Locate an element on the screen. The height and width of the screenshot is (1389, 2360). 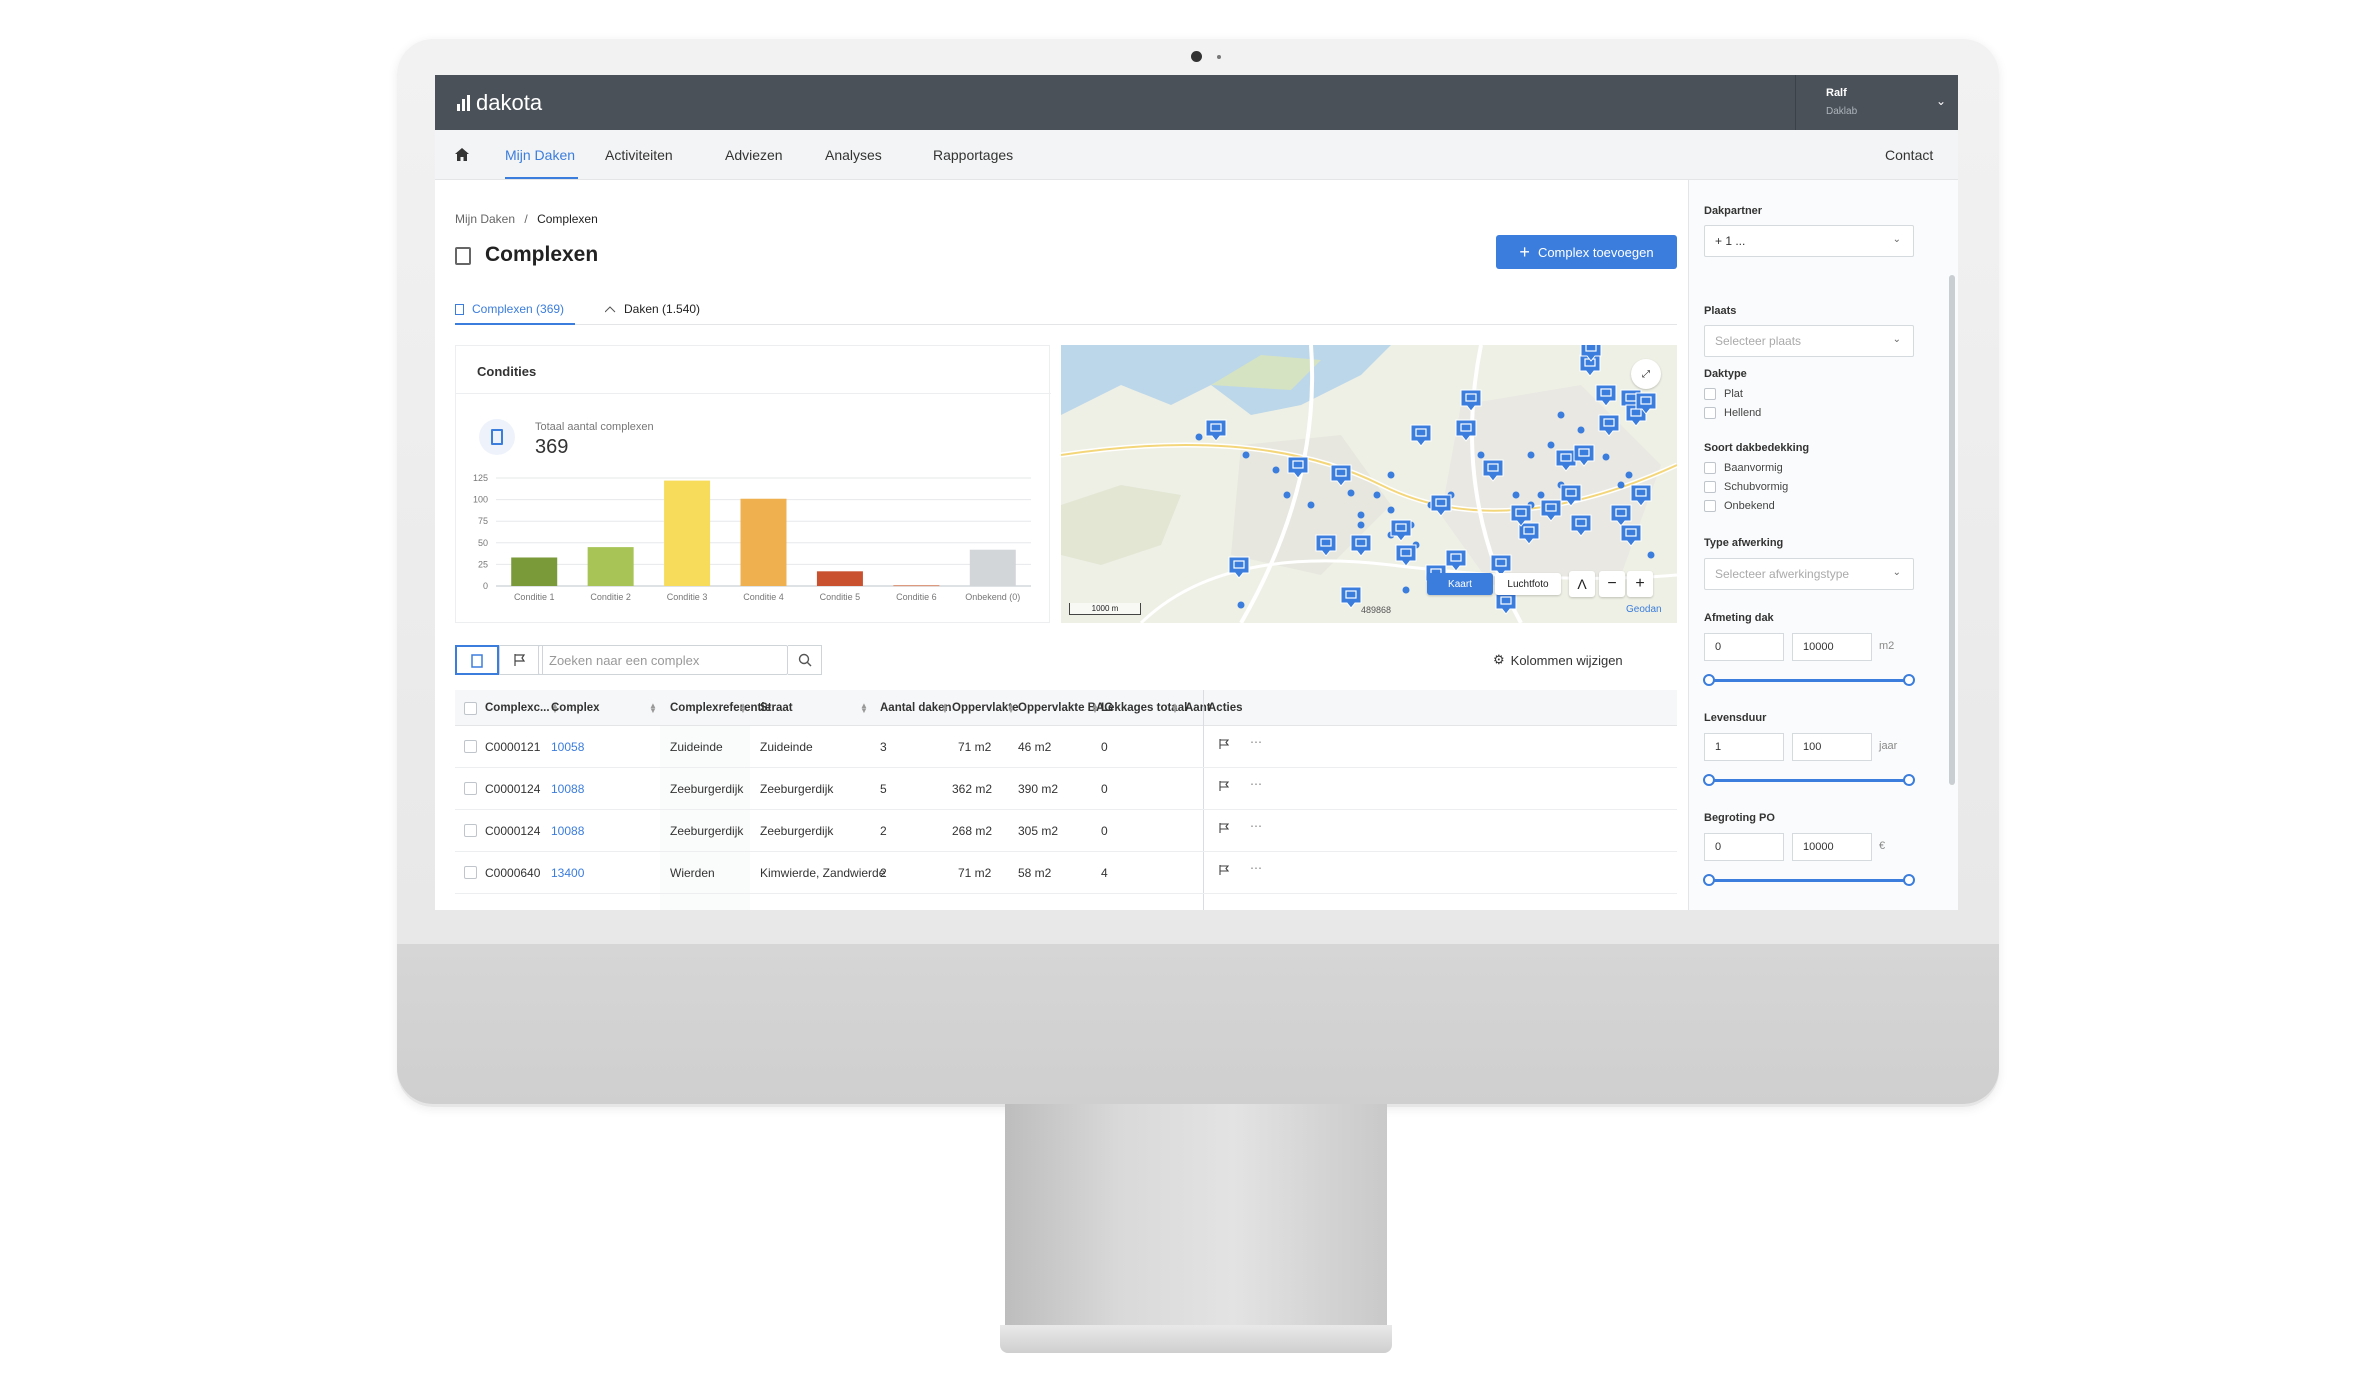
flag-view-button is located at coordinates (521, 660).